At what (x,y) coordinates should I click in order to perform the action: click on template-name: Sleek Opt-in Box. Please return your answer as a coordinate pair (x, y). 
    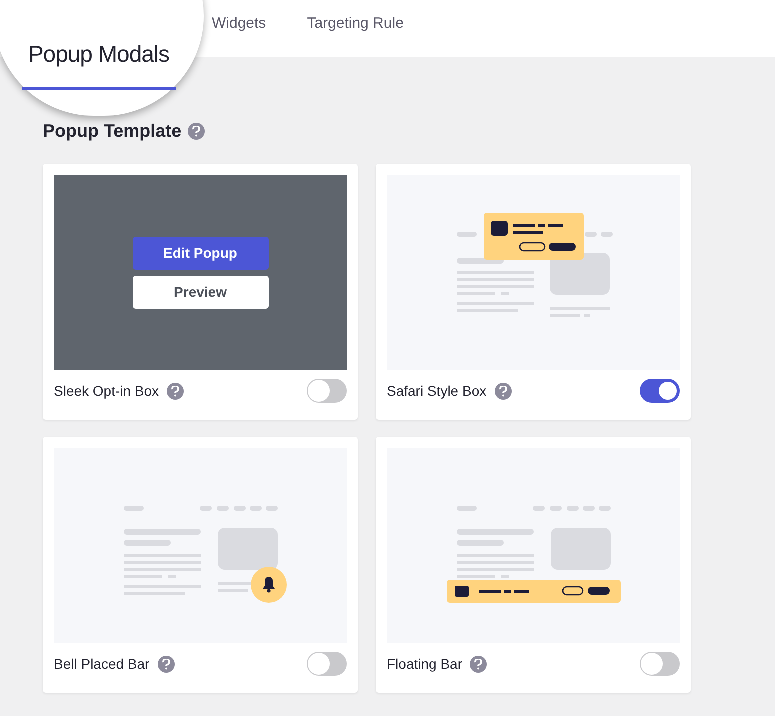
    Looking at the image, I should click on (107, 391).